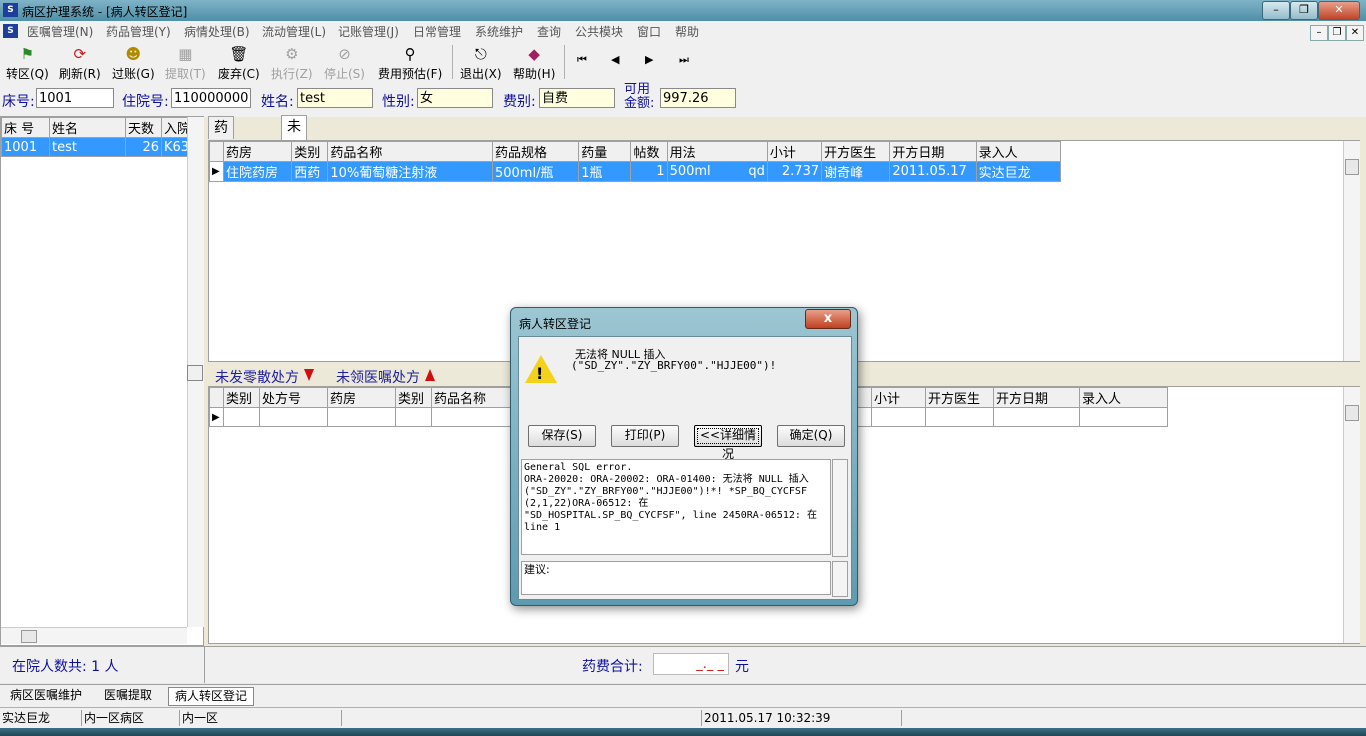 The height and width of the screenshot is (736, 1366). I want to click on charge-button: ☻ 过账(G), so click(133, 63).